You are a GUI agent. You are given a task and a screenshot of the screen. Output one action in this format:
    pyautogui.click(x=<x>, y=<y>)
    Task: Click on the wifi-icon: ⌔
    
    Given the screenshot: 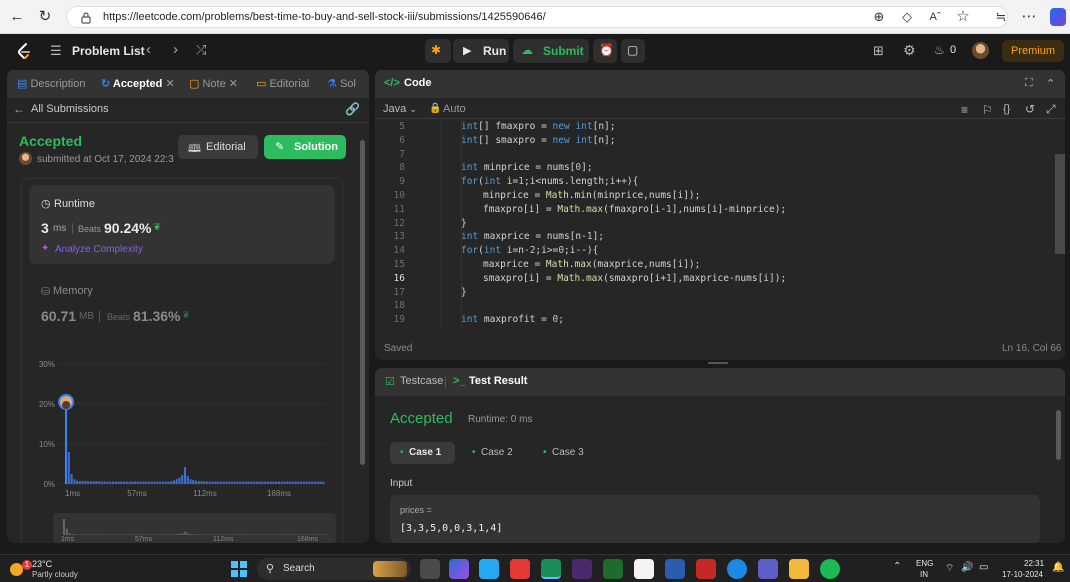 What is the action you would take?
    pyautogui.click(x=949, y=568)
    